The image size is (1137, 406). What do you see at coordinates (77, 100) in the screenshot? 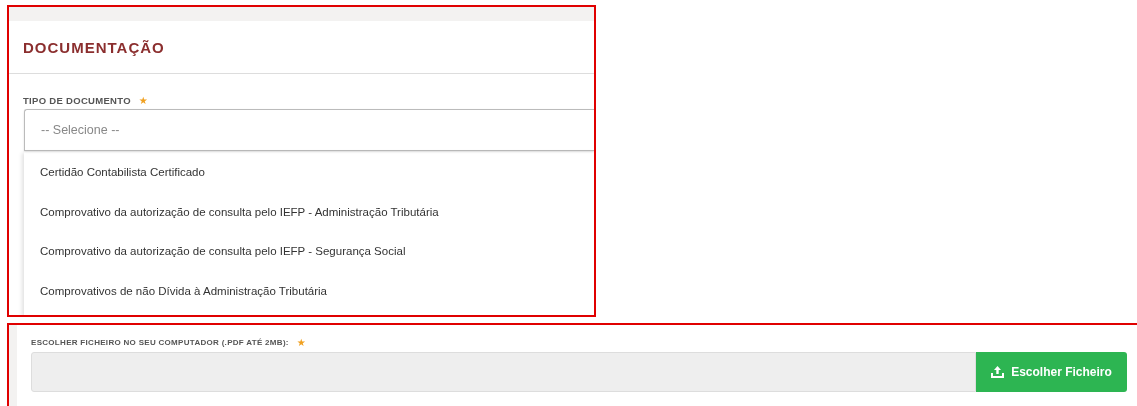
I see `field-label: TIPO DE DOCUMENTO` at bounding box center [77, 100].